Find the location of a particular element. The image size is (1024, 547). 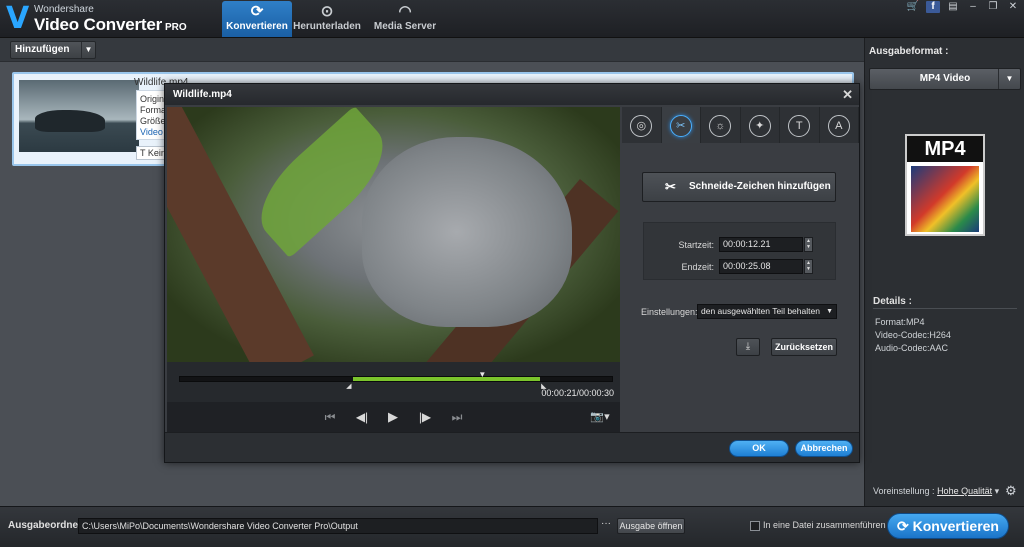

tab-subtitle: T is located at coordinates (800, 125).